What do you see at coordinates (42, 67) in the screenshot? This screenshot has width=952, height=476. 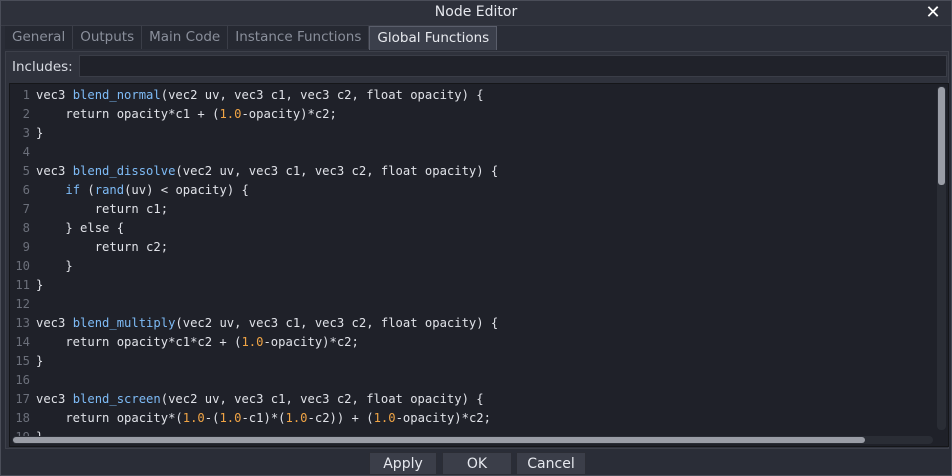 I see `includes-label: Includes:` at bounding box center [42, 67].